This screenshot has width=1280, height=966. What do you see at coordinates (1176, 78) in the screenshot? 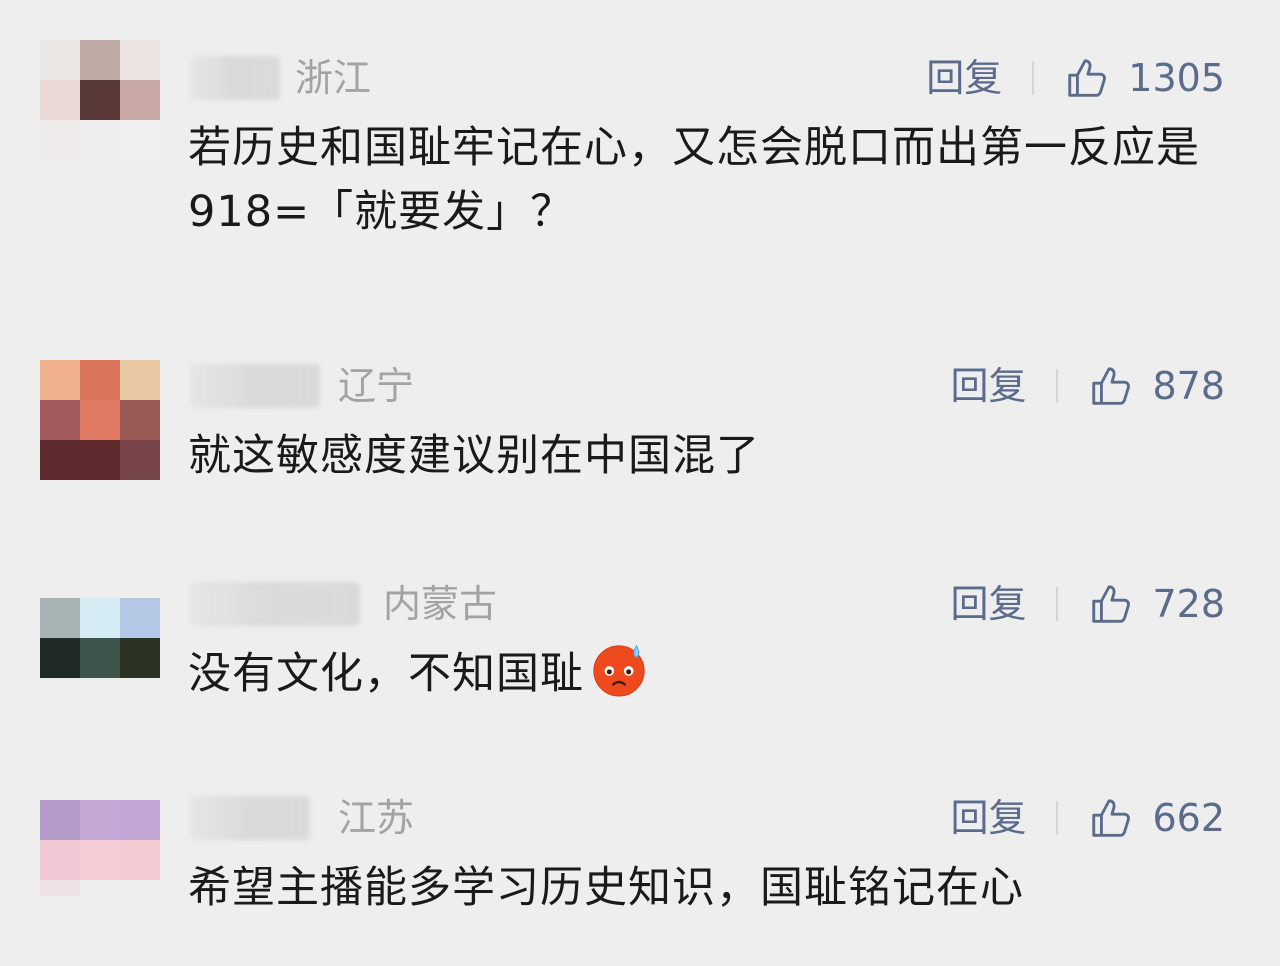
I see `like-count: 1305` at bounding box center [1176, 78].